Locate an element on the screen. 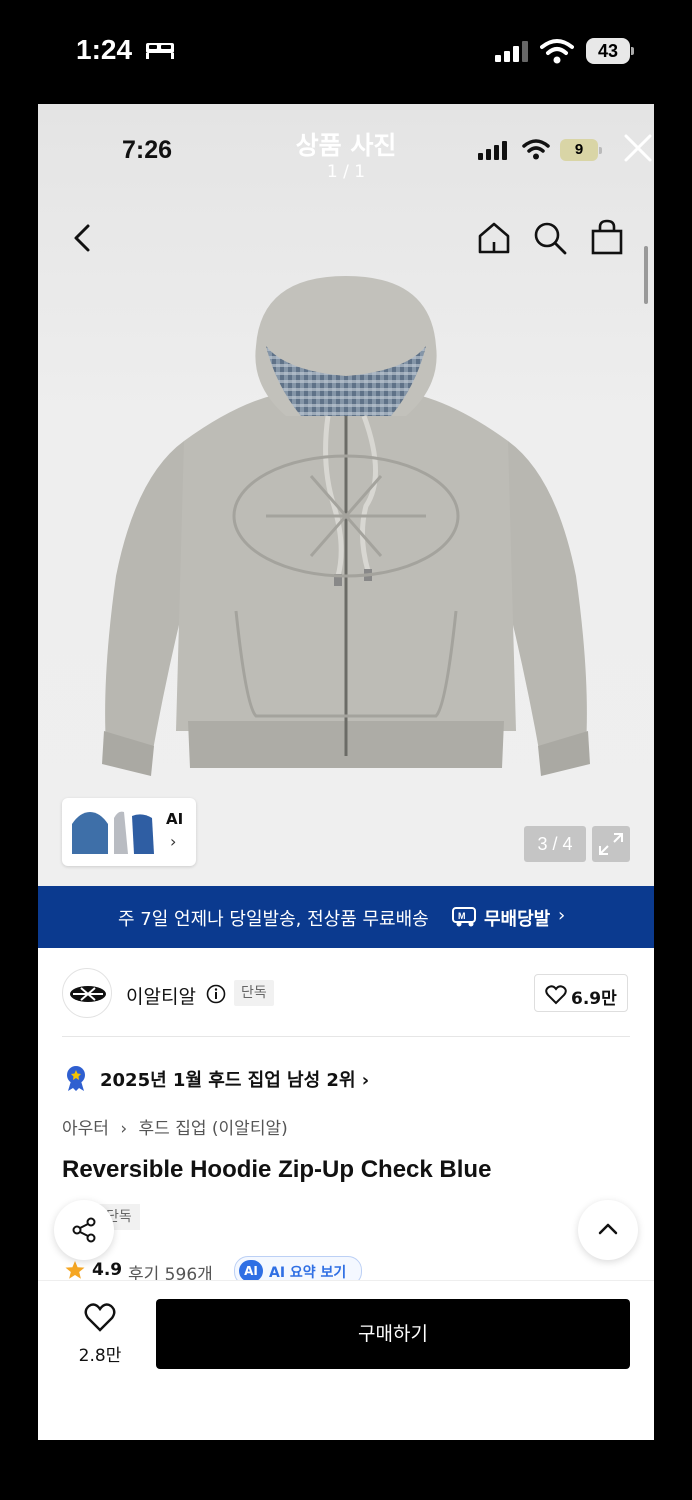  delivery-brand-label: 무배당발 is located at coordinates (517, 919).